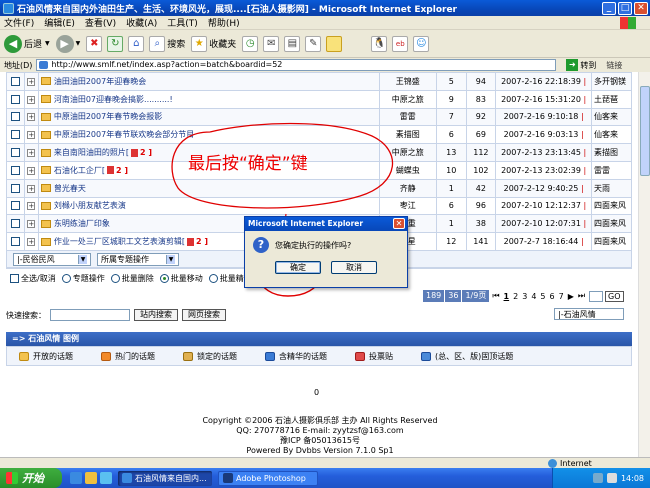 This screenshot has height=488, width=650. What do you see at coordinates (138, 259) in the screenshot?
I see `special-select: 所属专题操作 ▼` at bounding box center [138, 259].